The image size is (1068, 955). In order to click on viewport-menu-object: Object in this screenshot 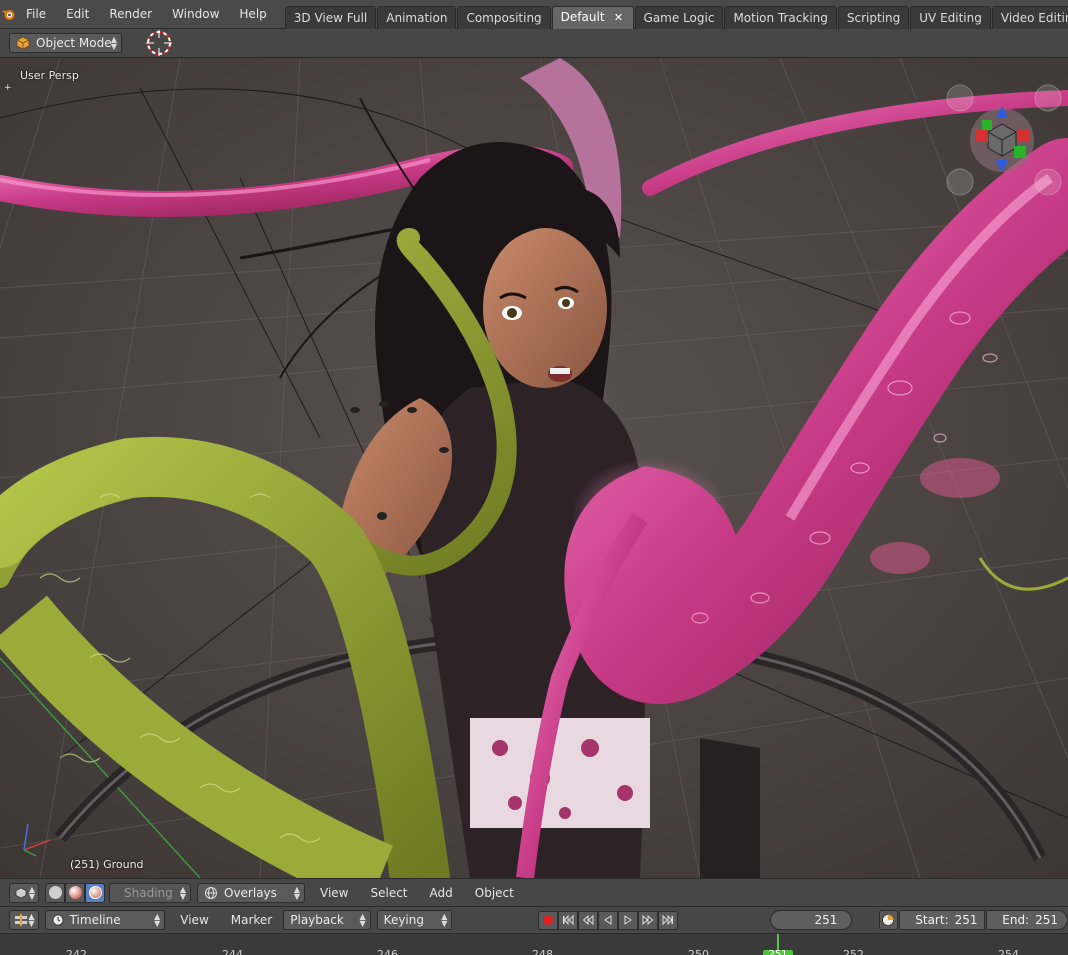, I will do `click(494, 893)`.